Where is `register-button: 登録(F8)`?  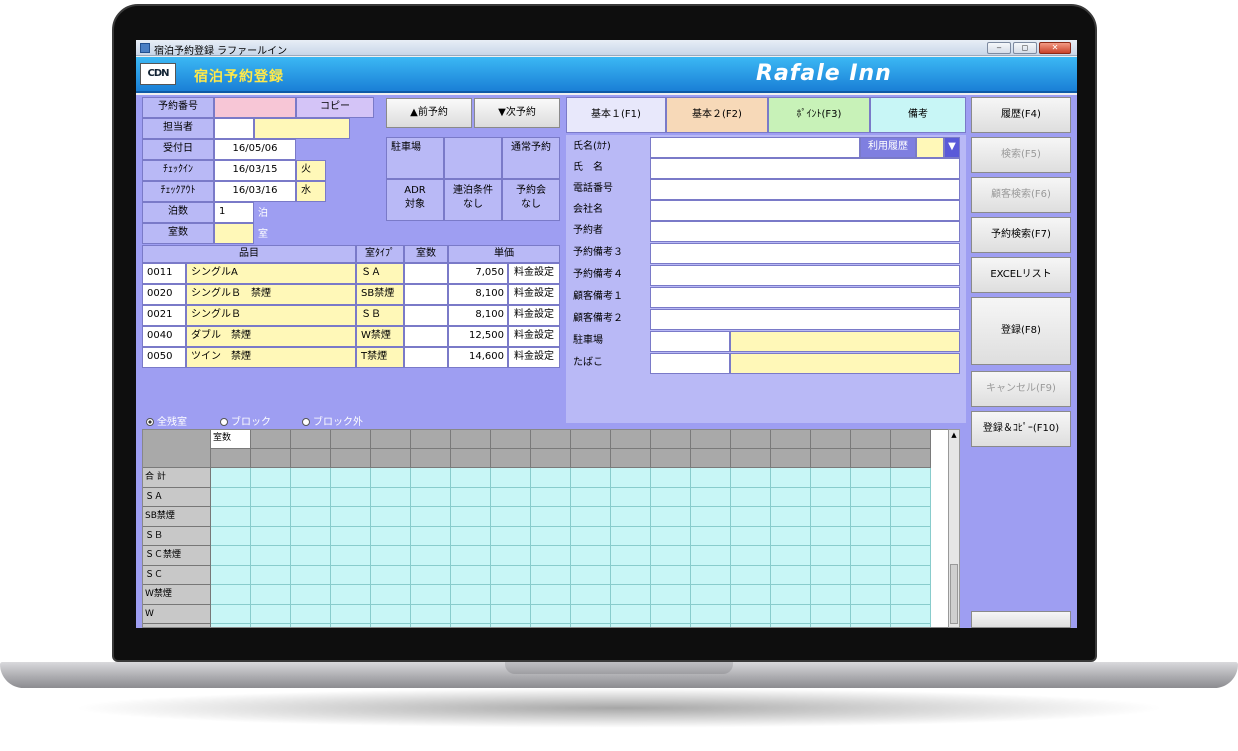
register-button: 登録(F8) is located at coordinates (1021, 331).